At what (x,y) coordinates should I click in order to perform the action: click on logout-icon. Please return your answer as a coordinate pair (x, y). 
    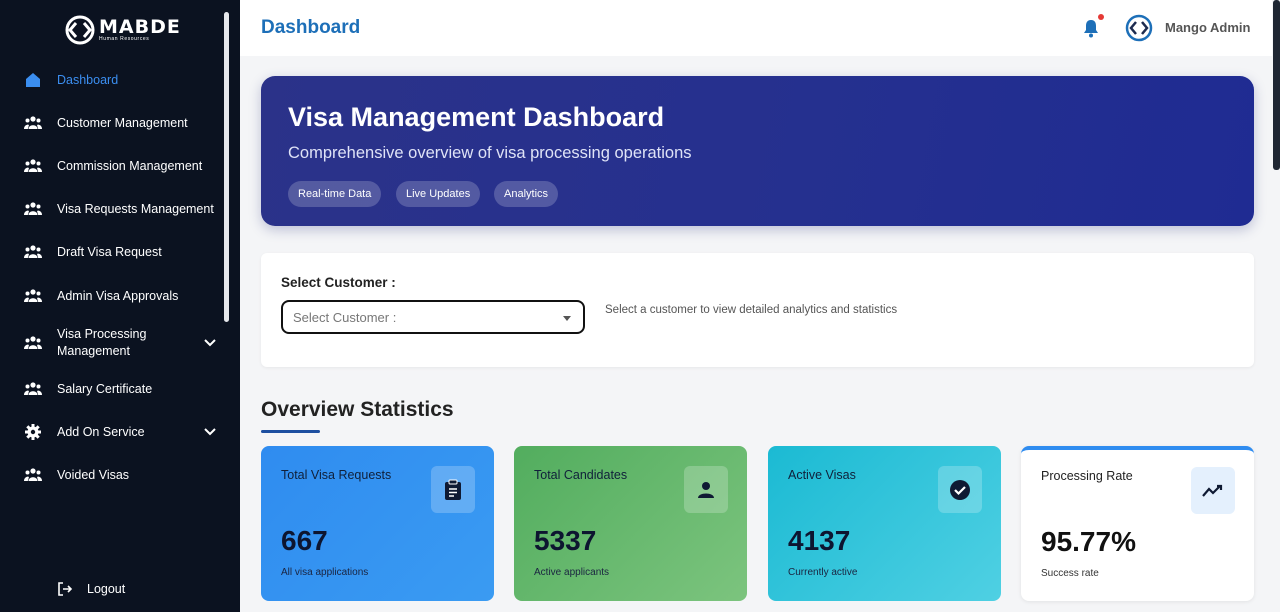
    Looking at the image, I should click on (65, 589).